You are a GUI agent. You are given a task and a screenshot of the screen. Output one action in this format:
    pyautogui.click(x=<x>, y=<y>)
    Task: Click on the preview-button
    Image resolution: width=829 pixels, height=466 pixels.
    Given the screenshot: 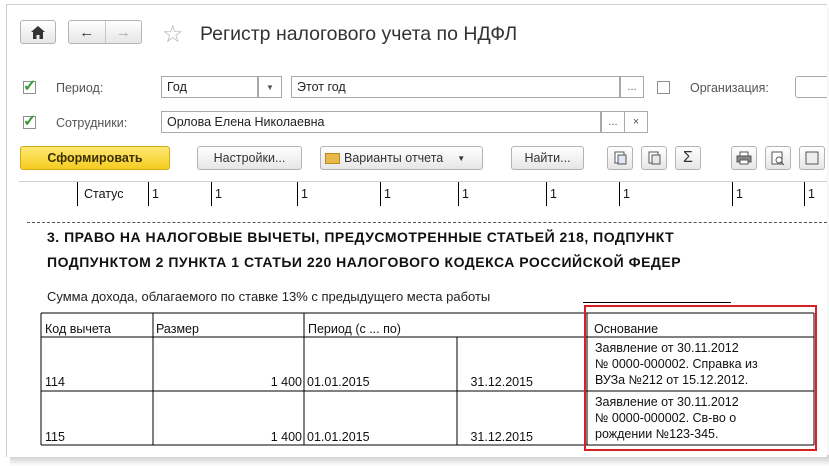 What is the action you would take?
    pyautogui.click(x=778, y=158)
    